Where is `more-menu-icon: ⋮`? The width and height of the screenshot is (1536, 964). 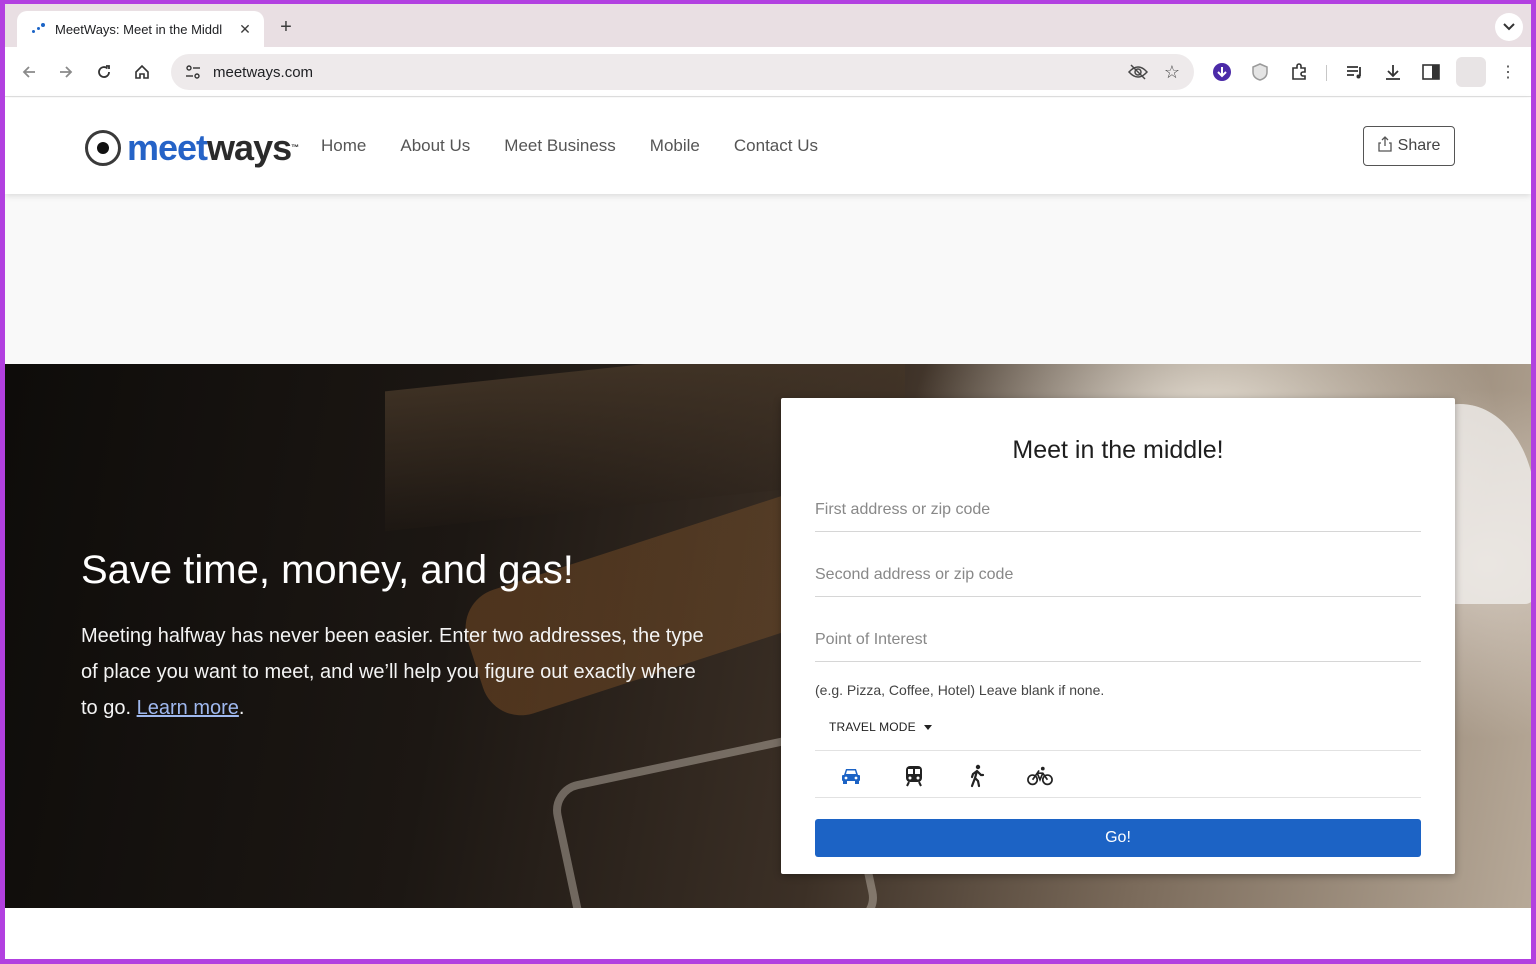 more-menu-icon: ⋮ is located at coordinates (1508, 72).